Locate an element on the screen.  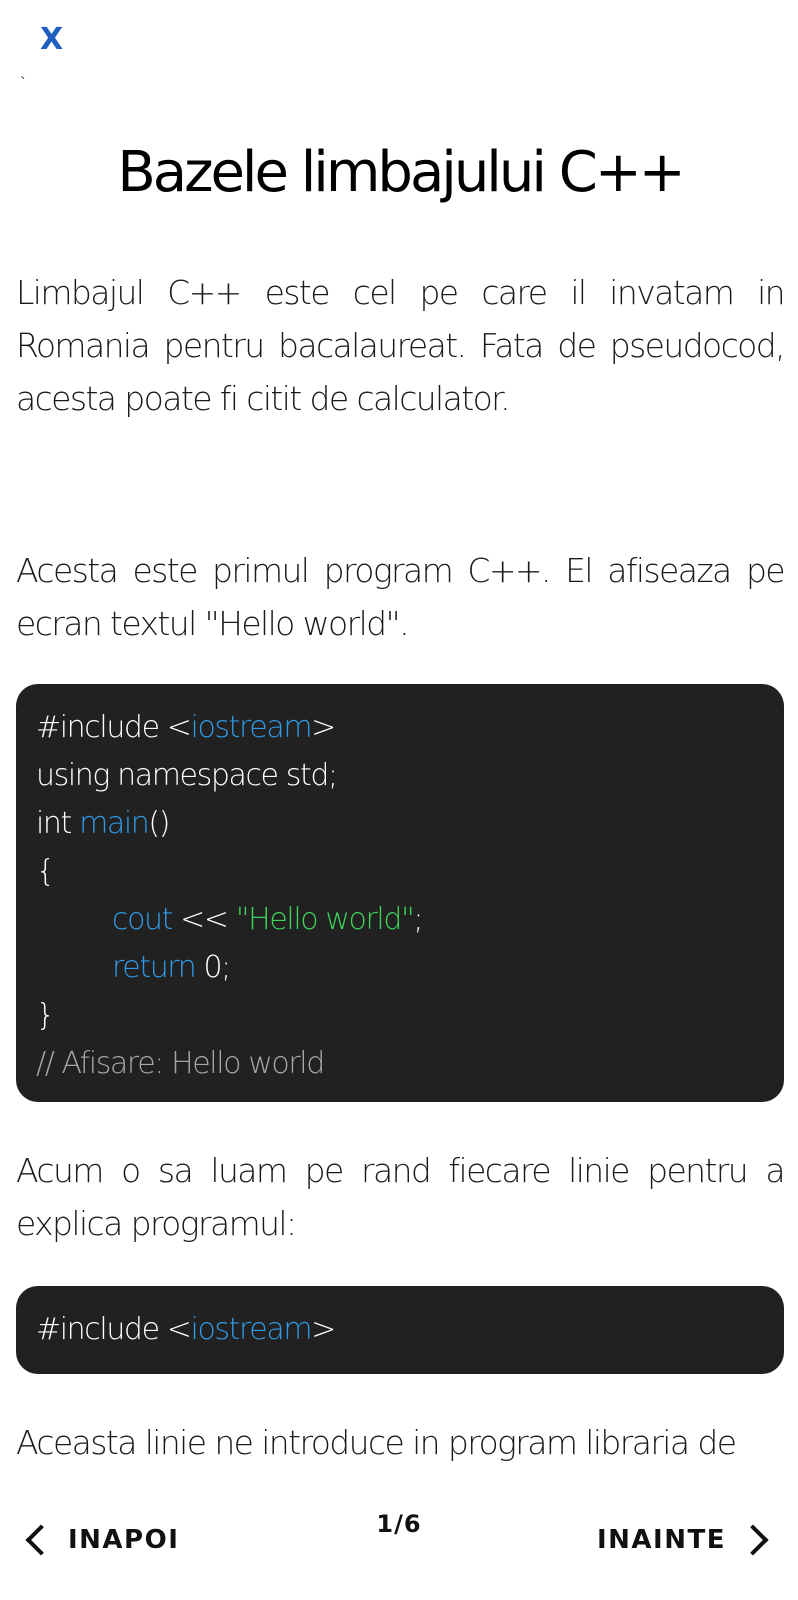
next-button: INAINTE is located at coordinates (687, 1540).